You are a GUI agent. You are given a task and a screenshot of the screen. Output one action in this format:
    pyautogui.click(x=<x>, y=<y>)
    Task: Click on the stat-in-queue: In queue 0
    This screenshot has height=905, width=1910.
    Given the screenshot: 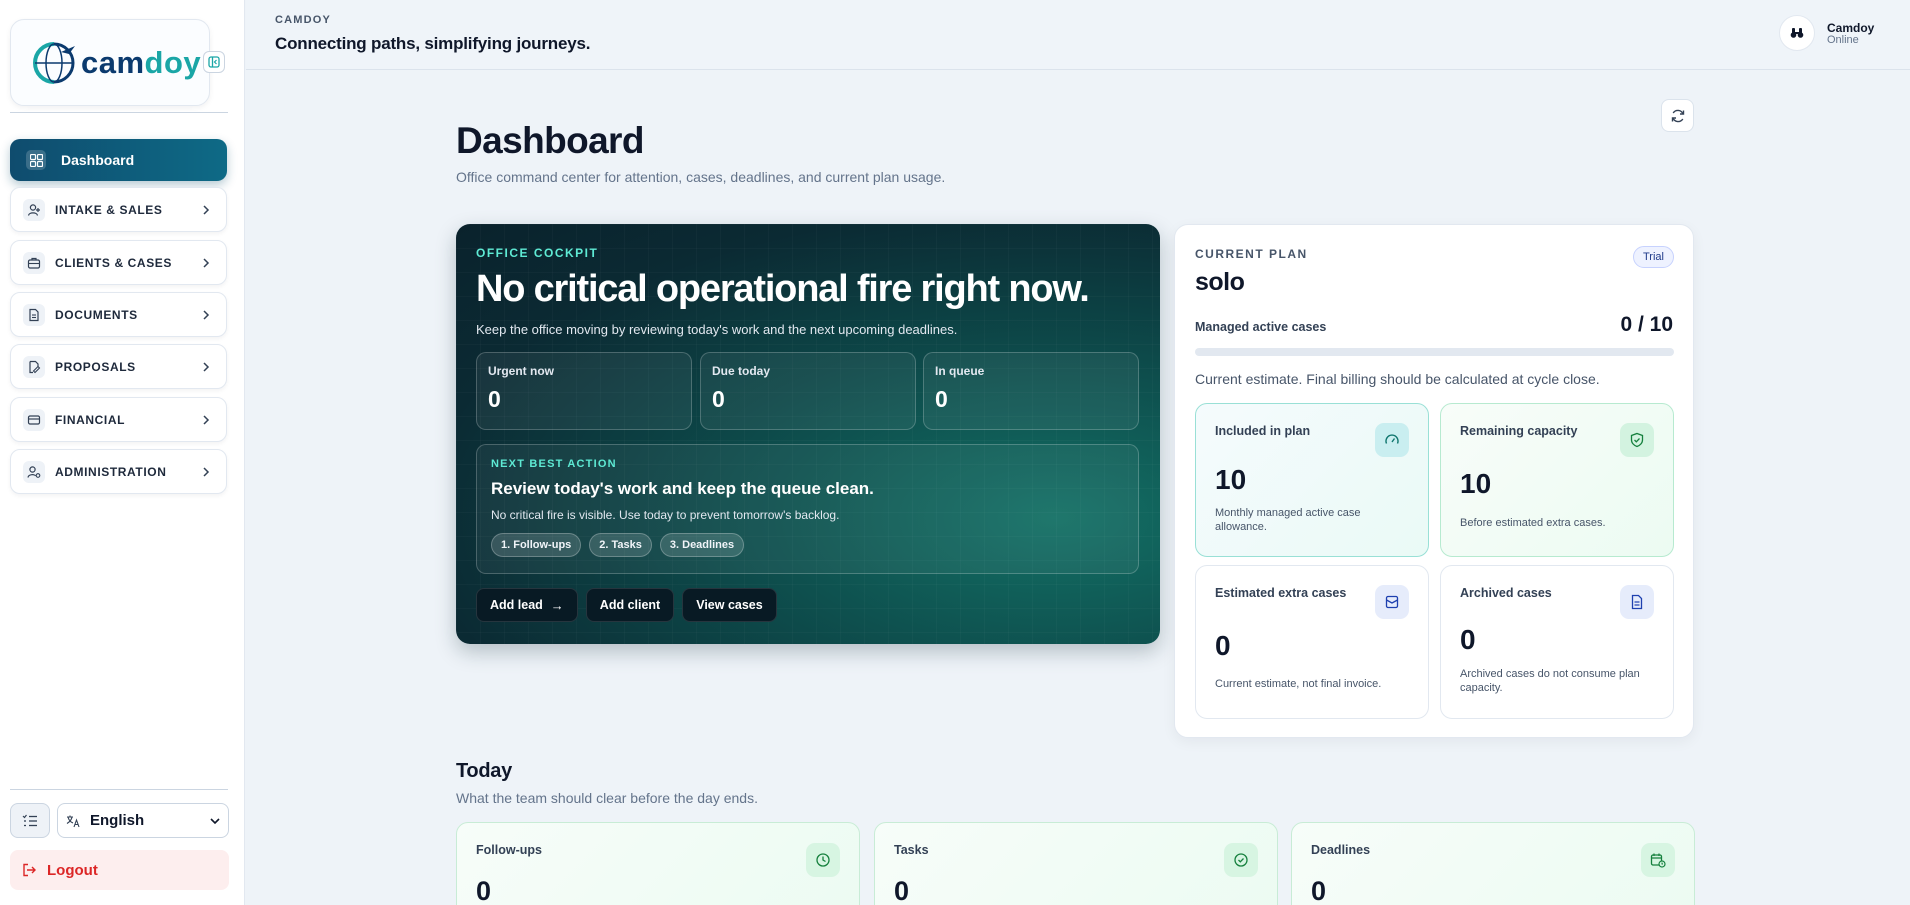 What is the action you would take?
    pyautogui.click(x=1031, y=391)
    